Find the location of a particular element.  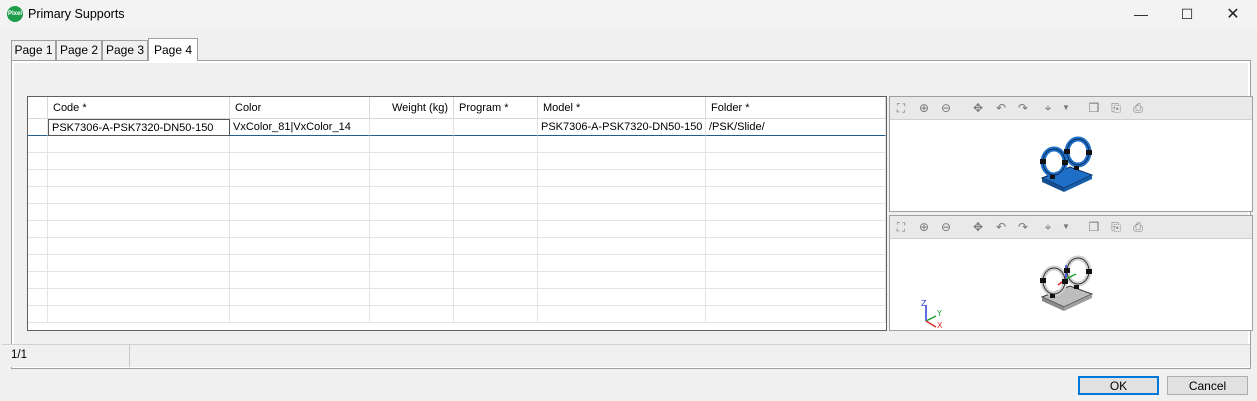

rotate-left-icon: ↶ is located at coordinates (1001, 227).